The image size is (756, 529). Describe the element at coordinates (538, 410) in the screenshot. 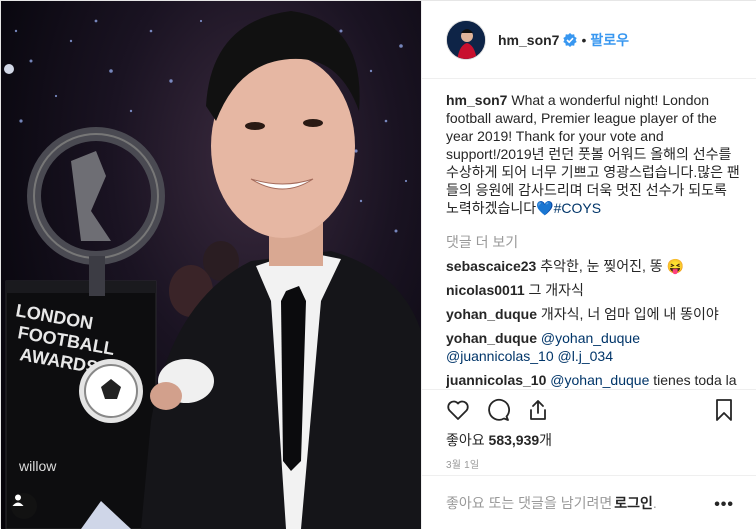

I see `share-icon` at that location.